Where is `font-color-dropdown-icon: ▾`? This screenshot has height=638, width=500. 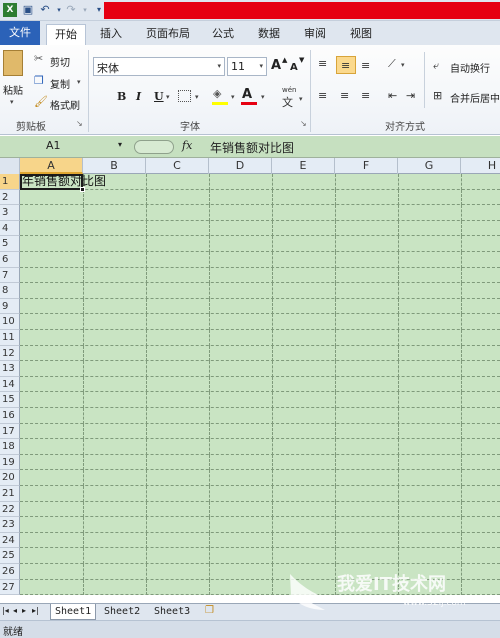 font-color-dropdown-icon: ▾ is located at coordinates (263, 97).